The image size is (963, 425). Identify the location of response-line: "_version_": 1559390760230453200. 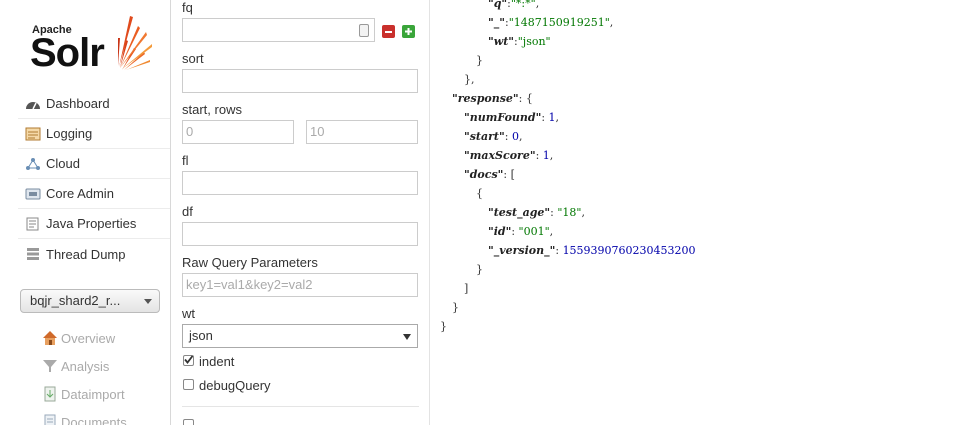
(592, 250).